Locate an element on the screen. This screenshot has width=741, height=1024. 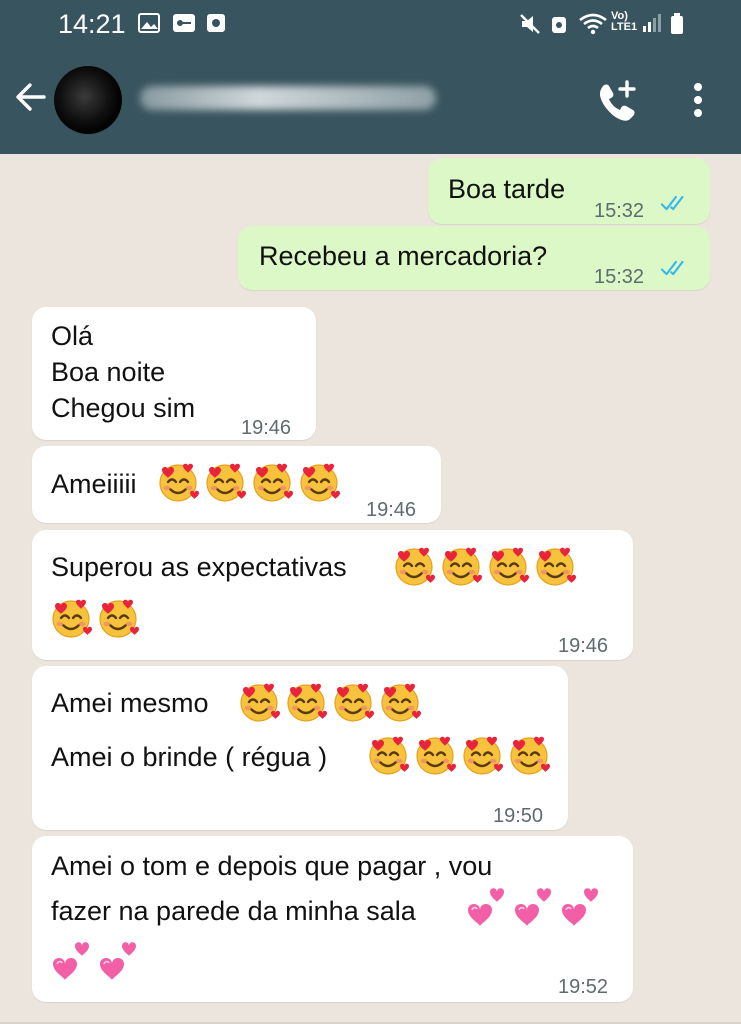
app-icon is located at coordinates (216, 23).